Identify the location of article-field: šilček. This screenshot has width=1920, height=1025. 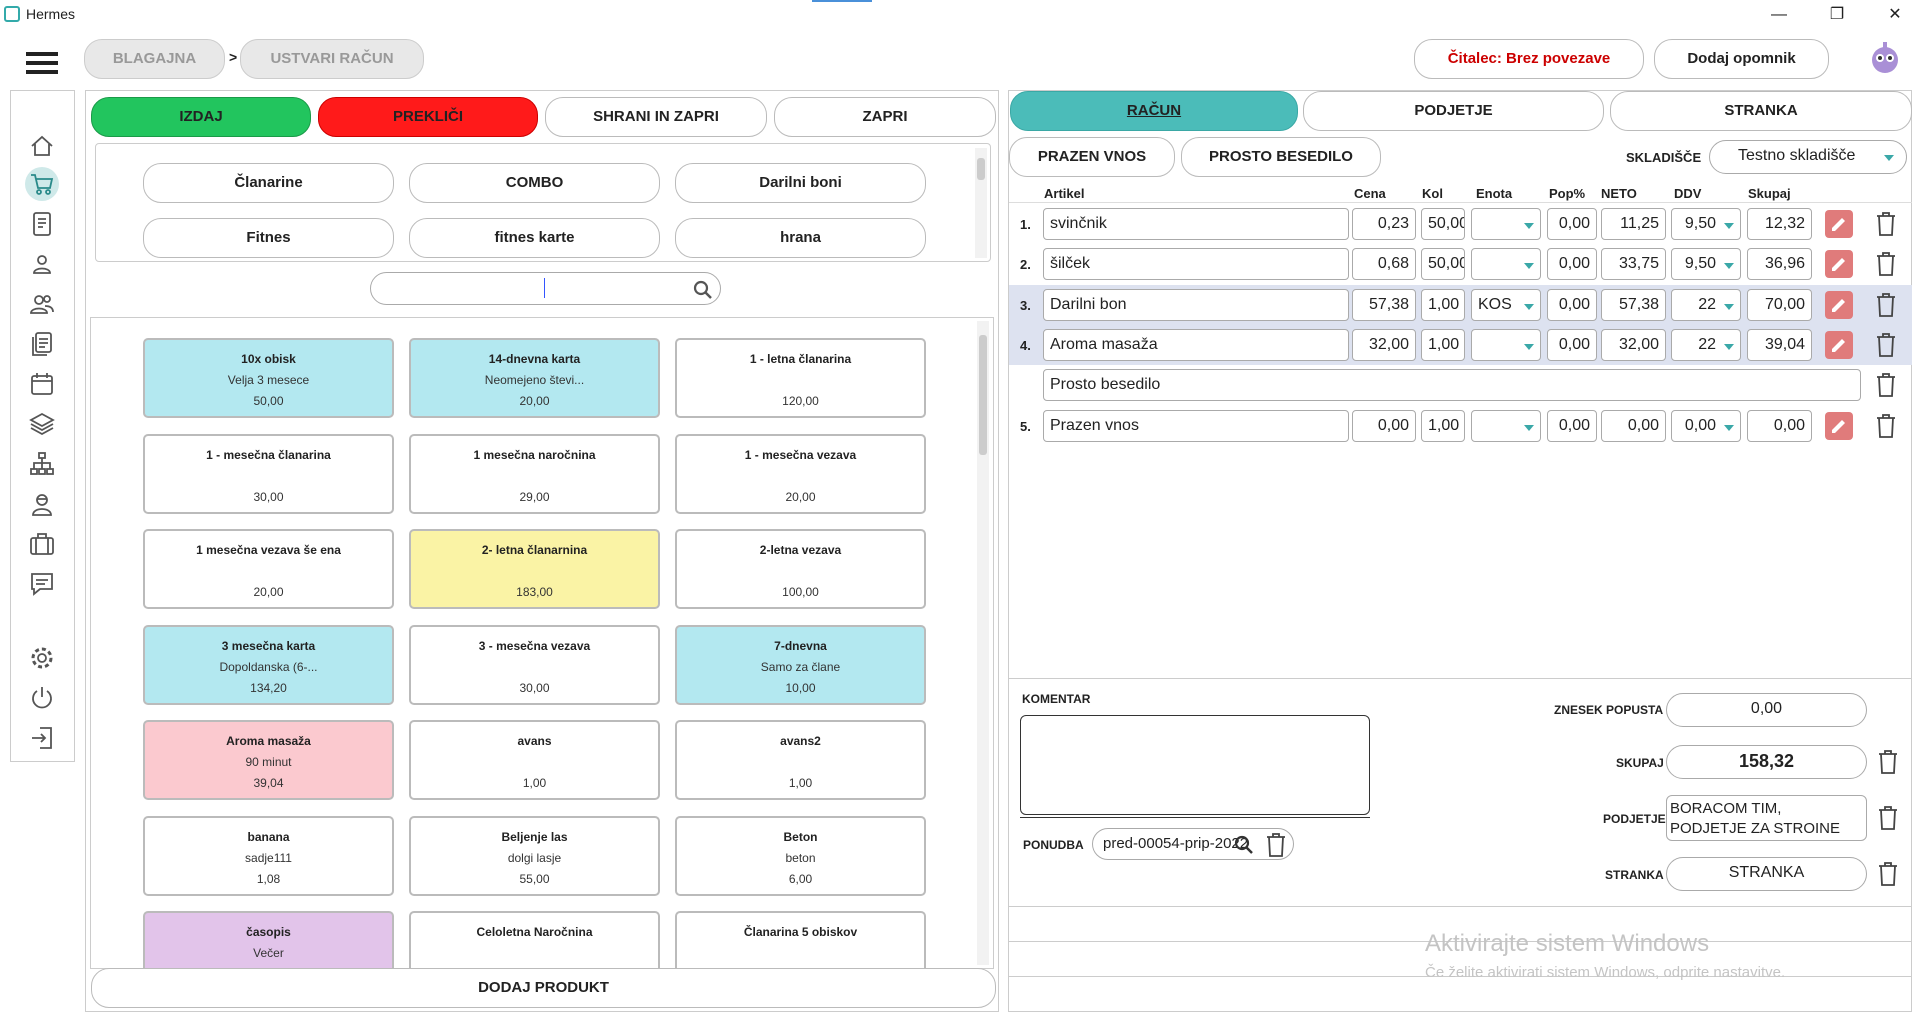
(1196, 264).